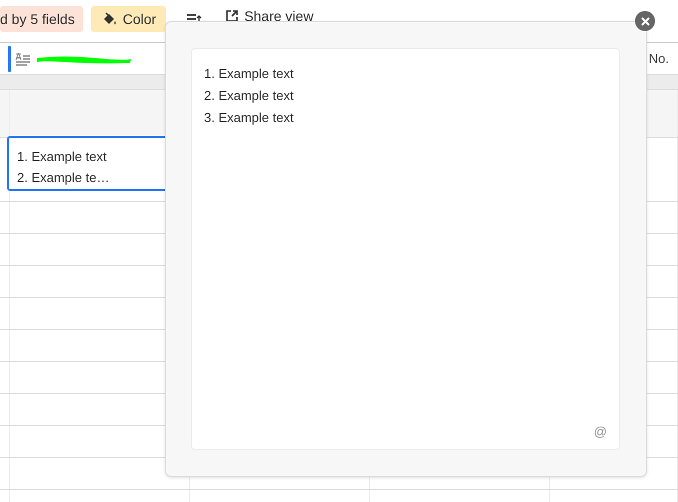 This screenshot has width=678, height=502. Describe the element at coordinates (41, 19) in the screenshot. I see `group-button: d by 5 fields` at that location.